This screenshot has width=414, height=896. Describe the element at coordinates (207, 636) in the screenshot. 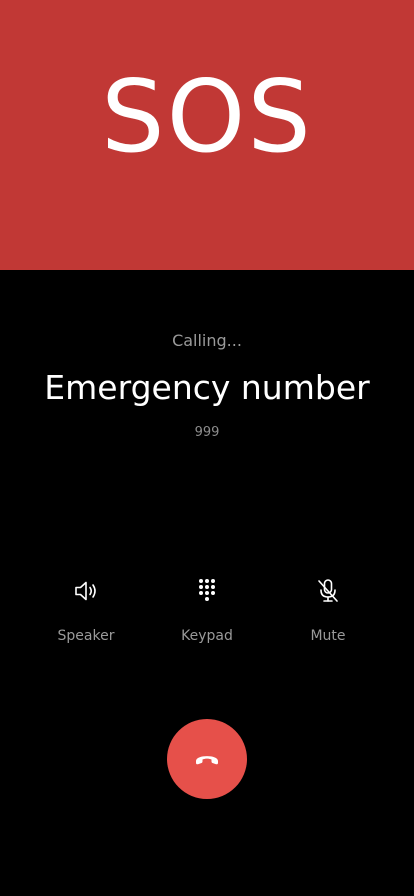

I see `keypad-label: Keypad` at that location.